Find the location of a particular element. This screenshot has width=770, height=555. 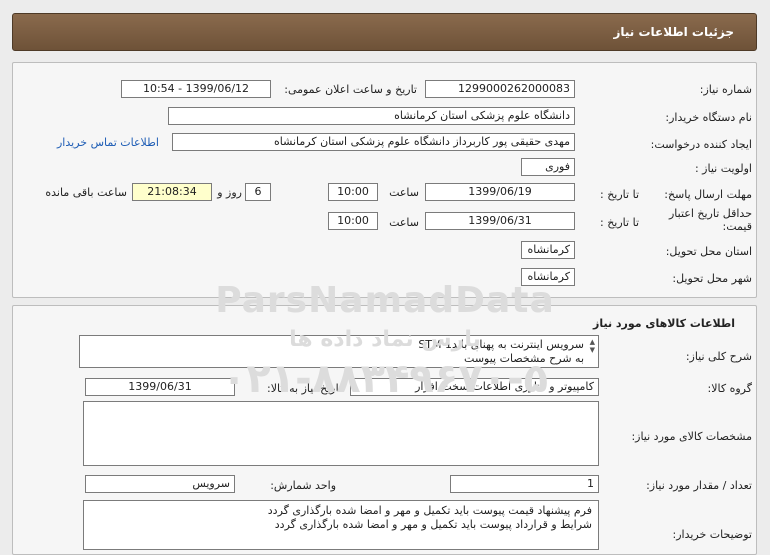

page-title: جزئیات اطلاعات نیاز is located at coordinates (673, 32).